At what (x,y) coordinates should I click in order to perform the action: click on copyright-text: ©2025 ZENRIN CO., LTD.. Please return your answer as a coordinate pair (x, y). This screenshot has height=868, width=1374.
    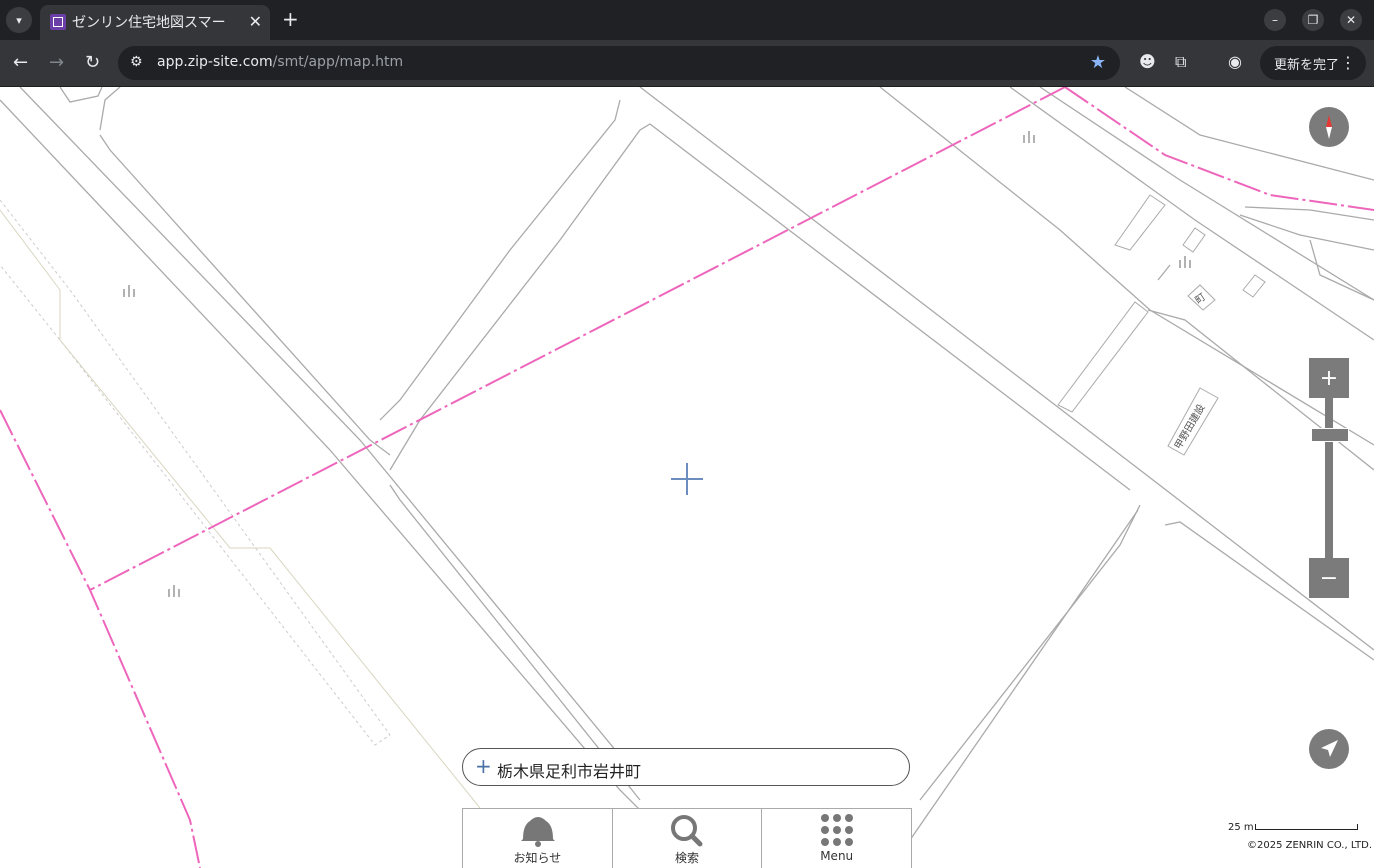
    Looking at the image, I should click on (1309, 845).